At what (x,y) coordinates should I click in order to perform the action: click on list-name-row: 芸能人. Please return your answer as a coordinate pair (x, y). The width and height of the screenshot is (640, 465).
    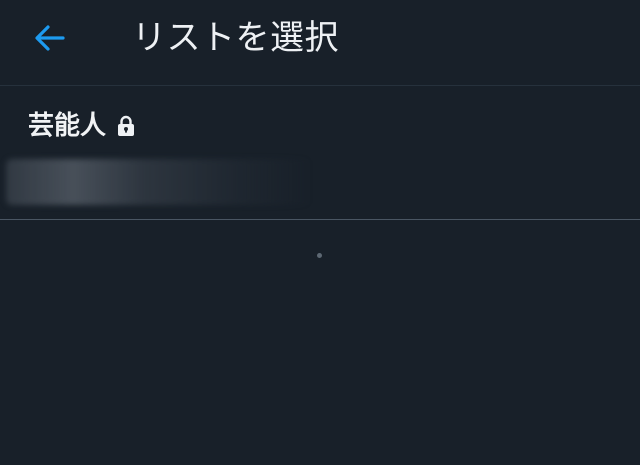
    Looking at the image, I should click on (82, 126).